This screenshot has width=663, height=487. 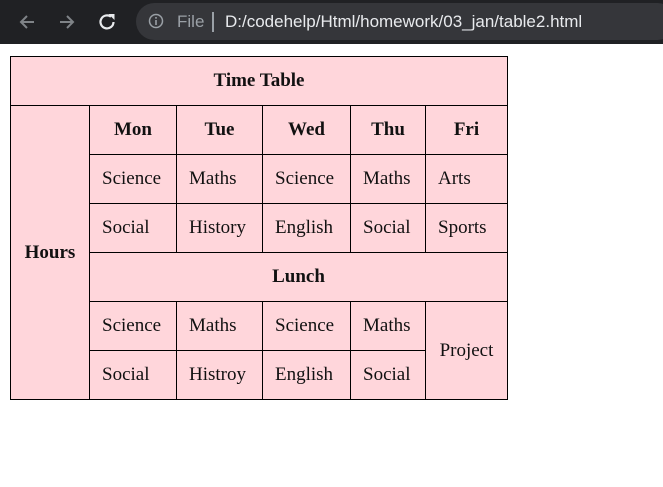 What do you see at coordinates (466, 130) in the screenshot?
I see `day-header: Fri` at bounding box center [466, 130].